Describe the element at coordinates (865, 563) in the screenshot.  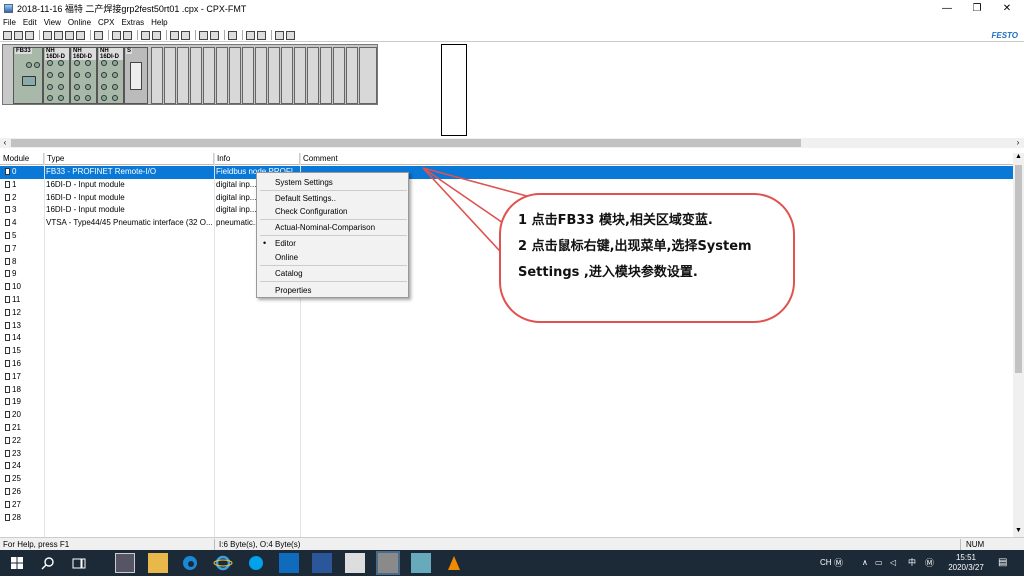
I see `show-hidden-icons-icon: ∧` at that location.